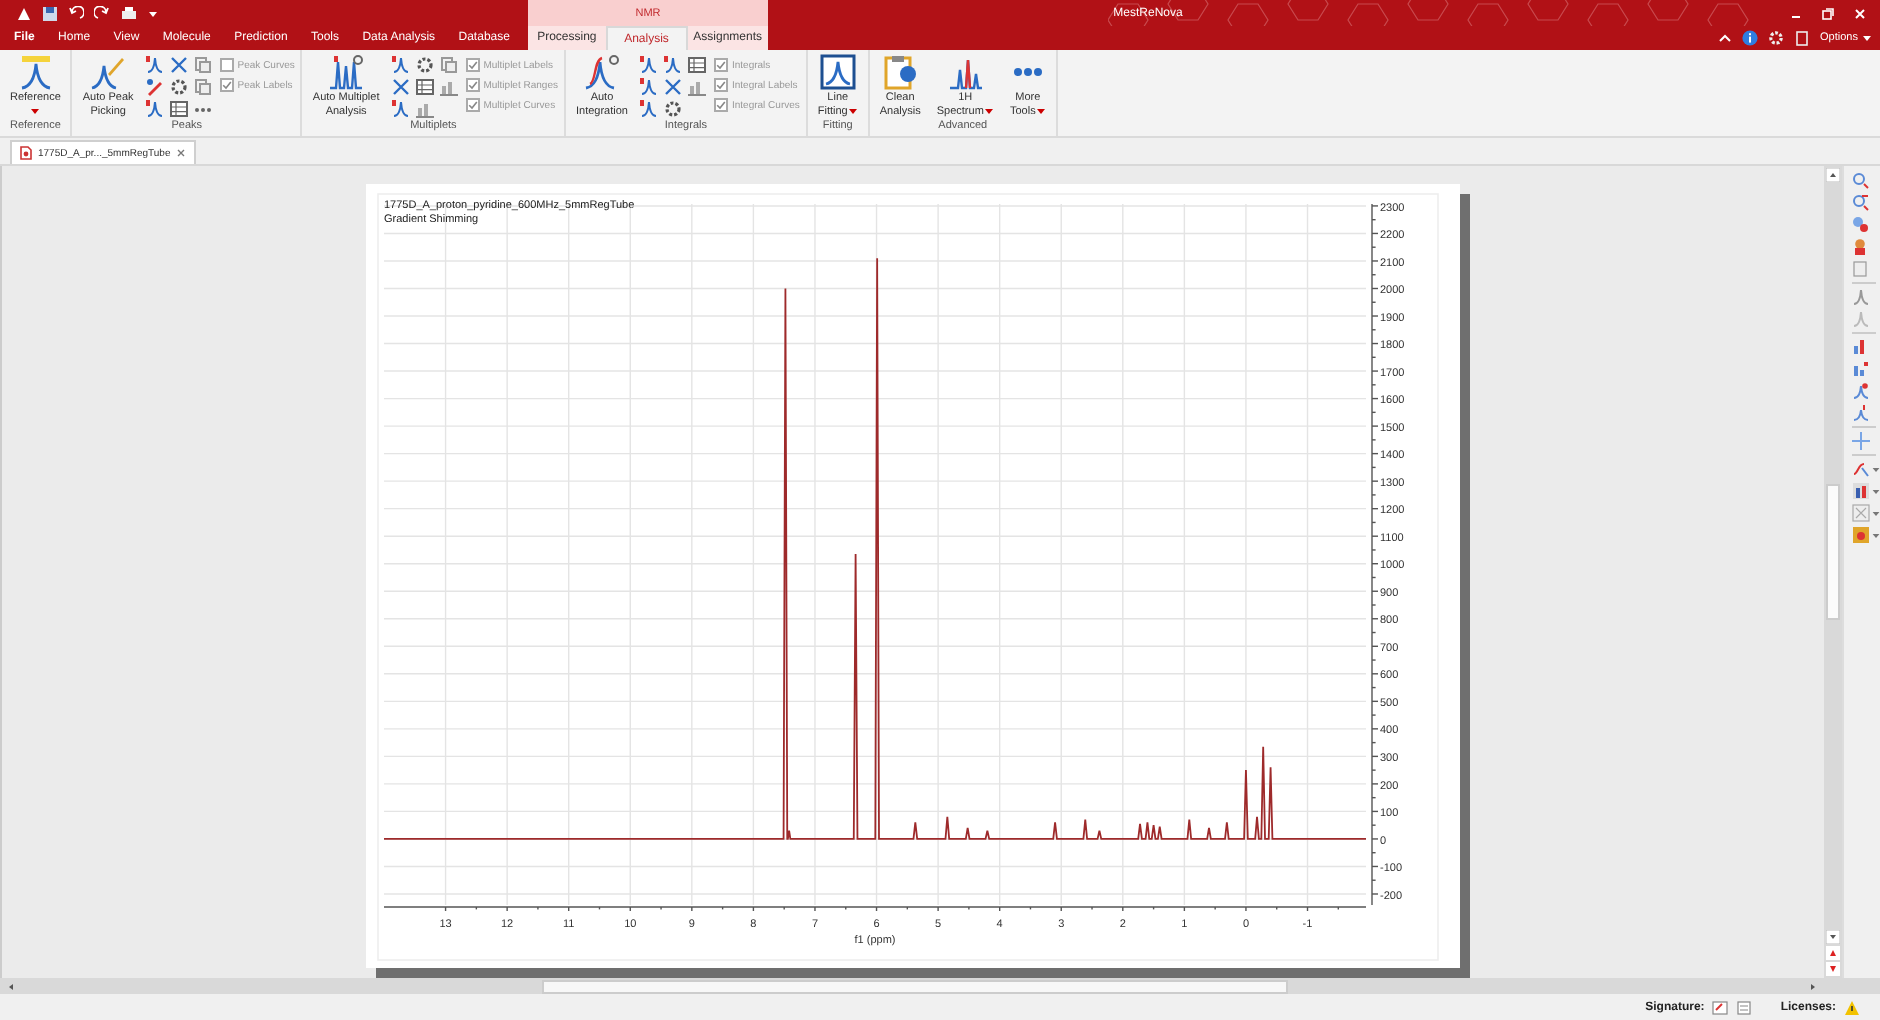  I want to click on vertical-scrollbar, so click(1833, 572).